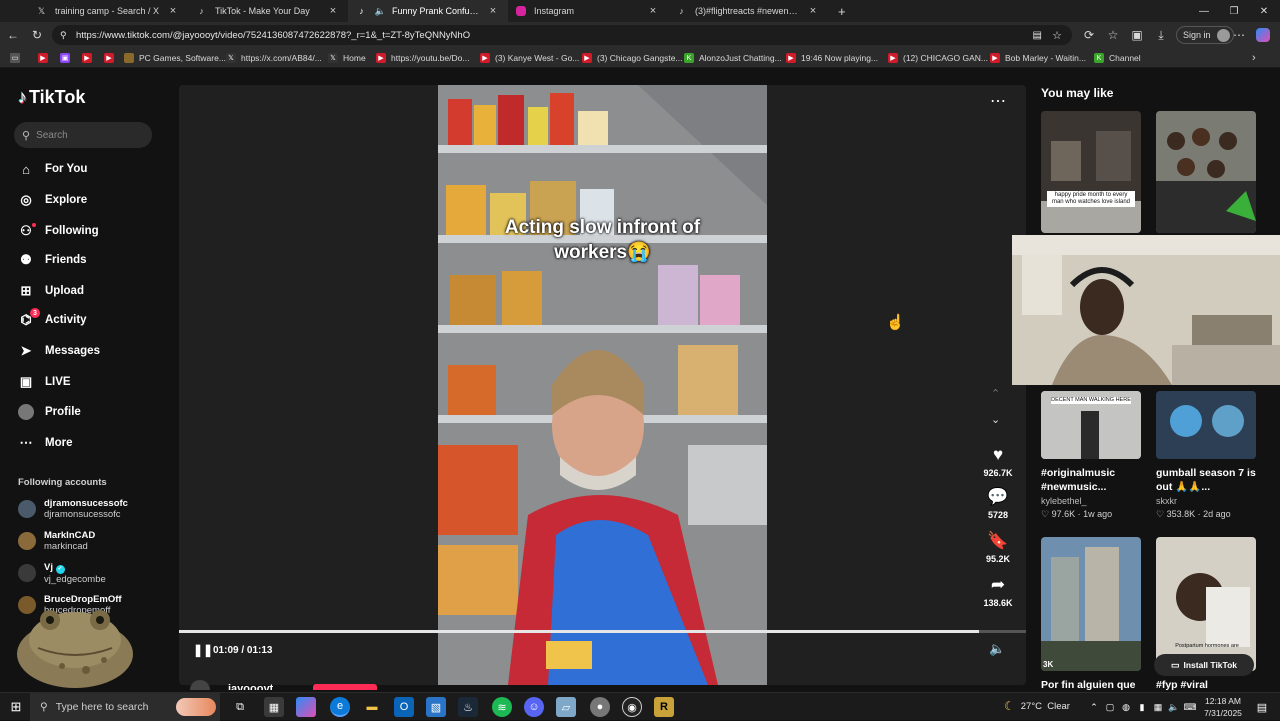 This screenshot has width=1280, height=721. I want to click on install-tiktok-button: ▭ Install TikTok, so click(1204, 665).